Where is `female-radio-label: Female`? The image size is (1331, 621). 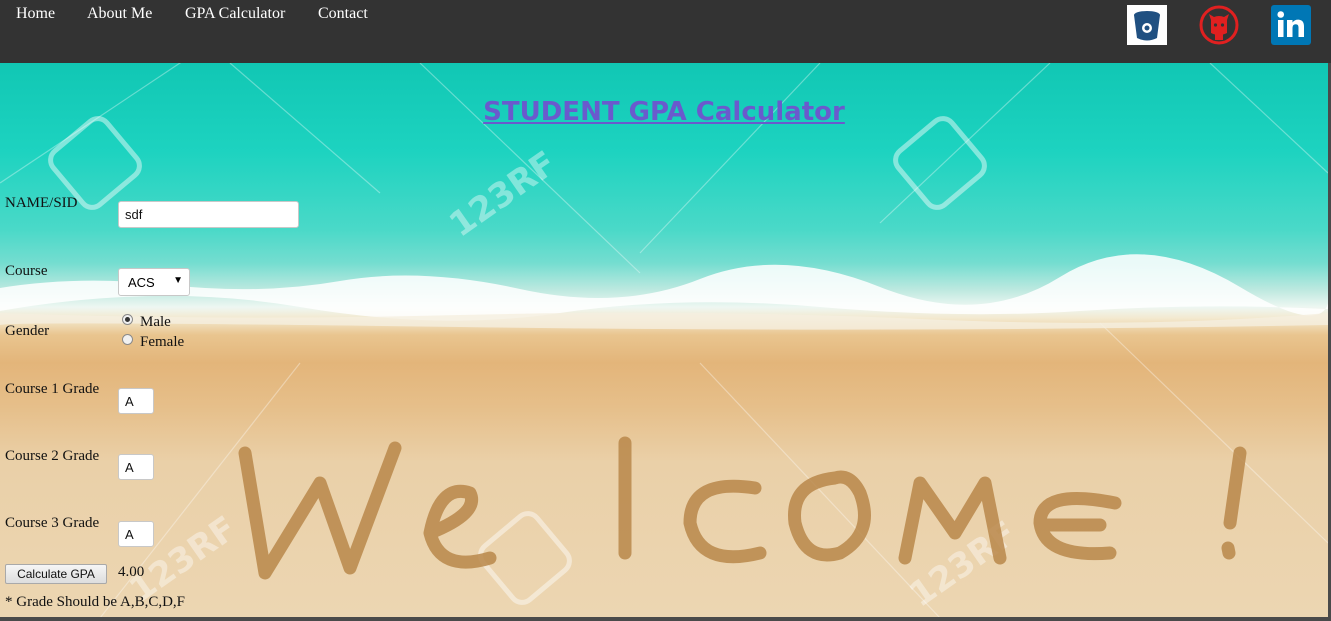
female-radio-label: Female is located at coordinates (162, 342).